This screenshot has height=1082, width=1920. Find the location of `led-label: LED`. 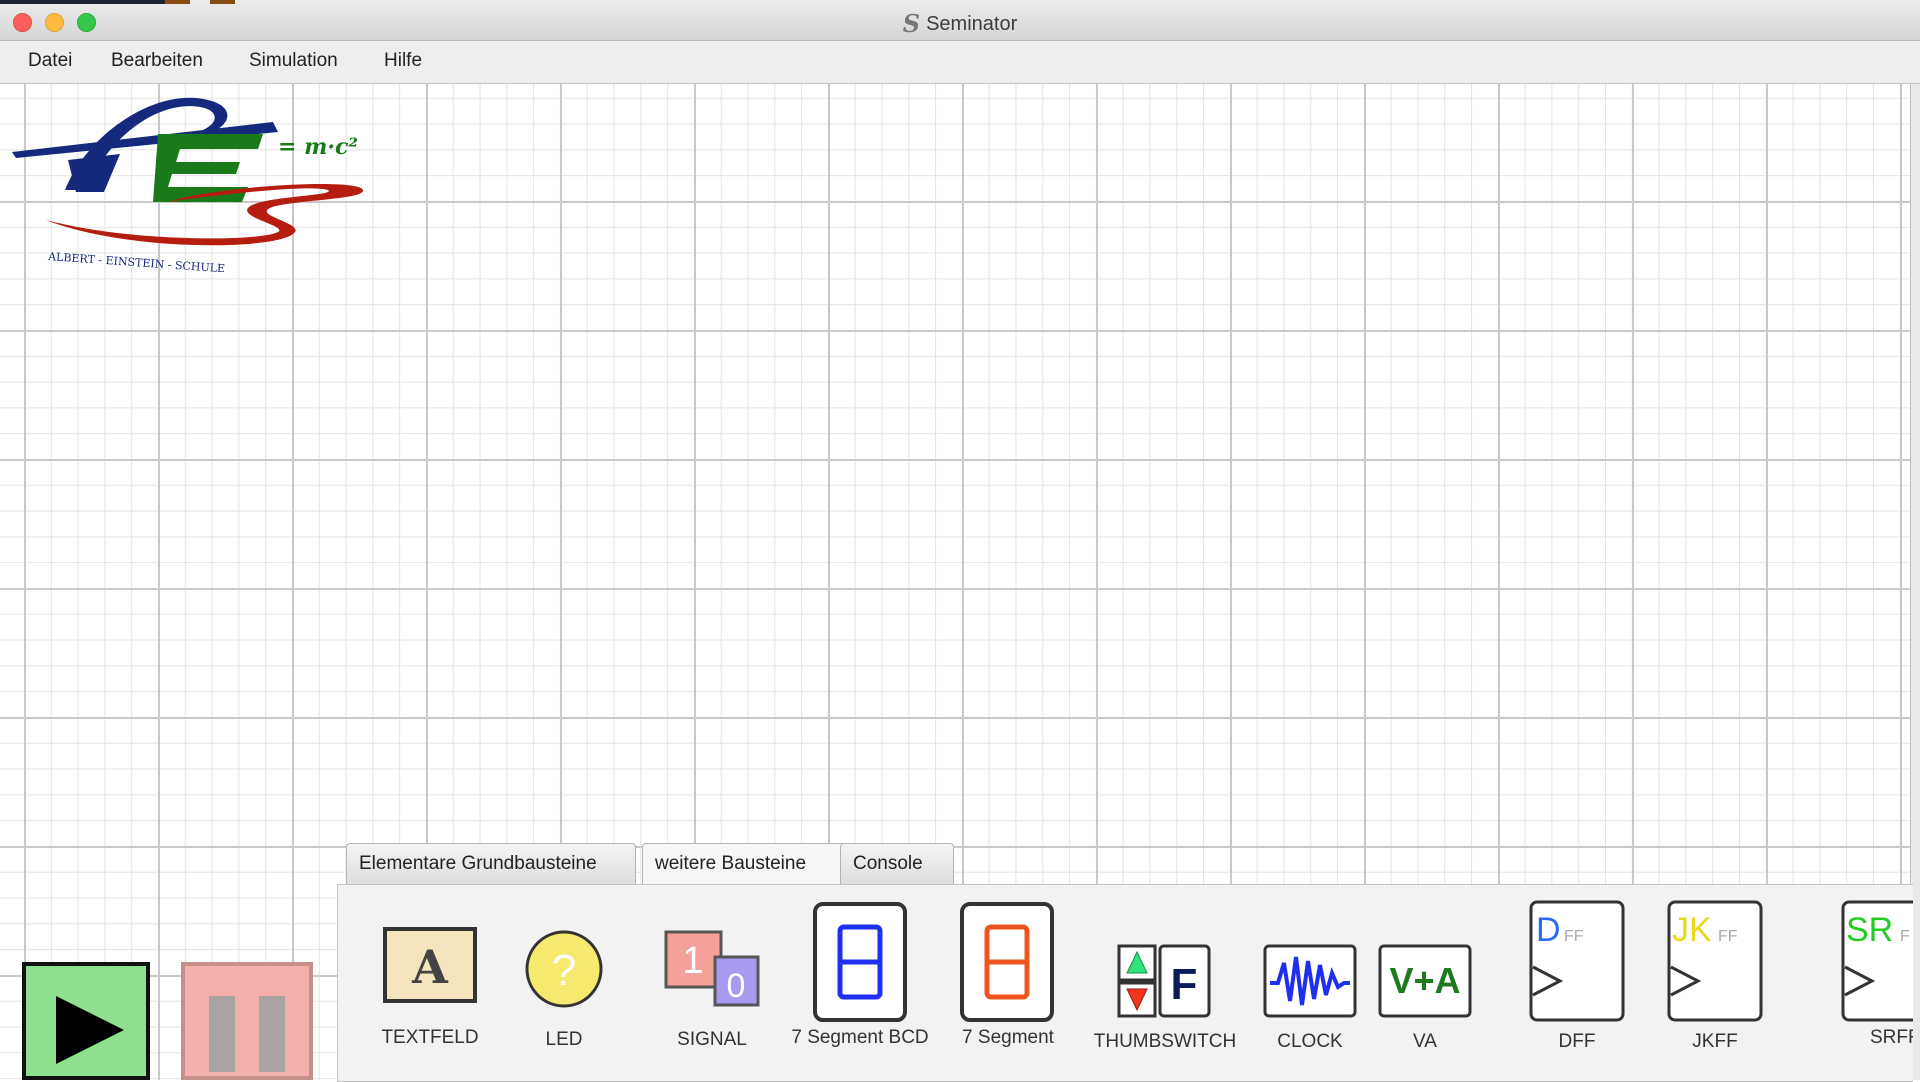

led-label: LED is located at coordinates (564, 1039).